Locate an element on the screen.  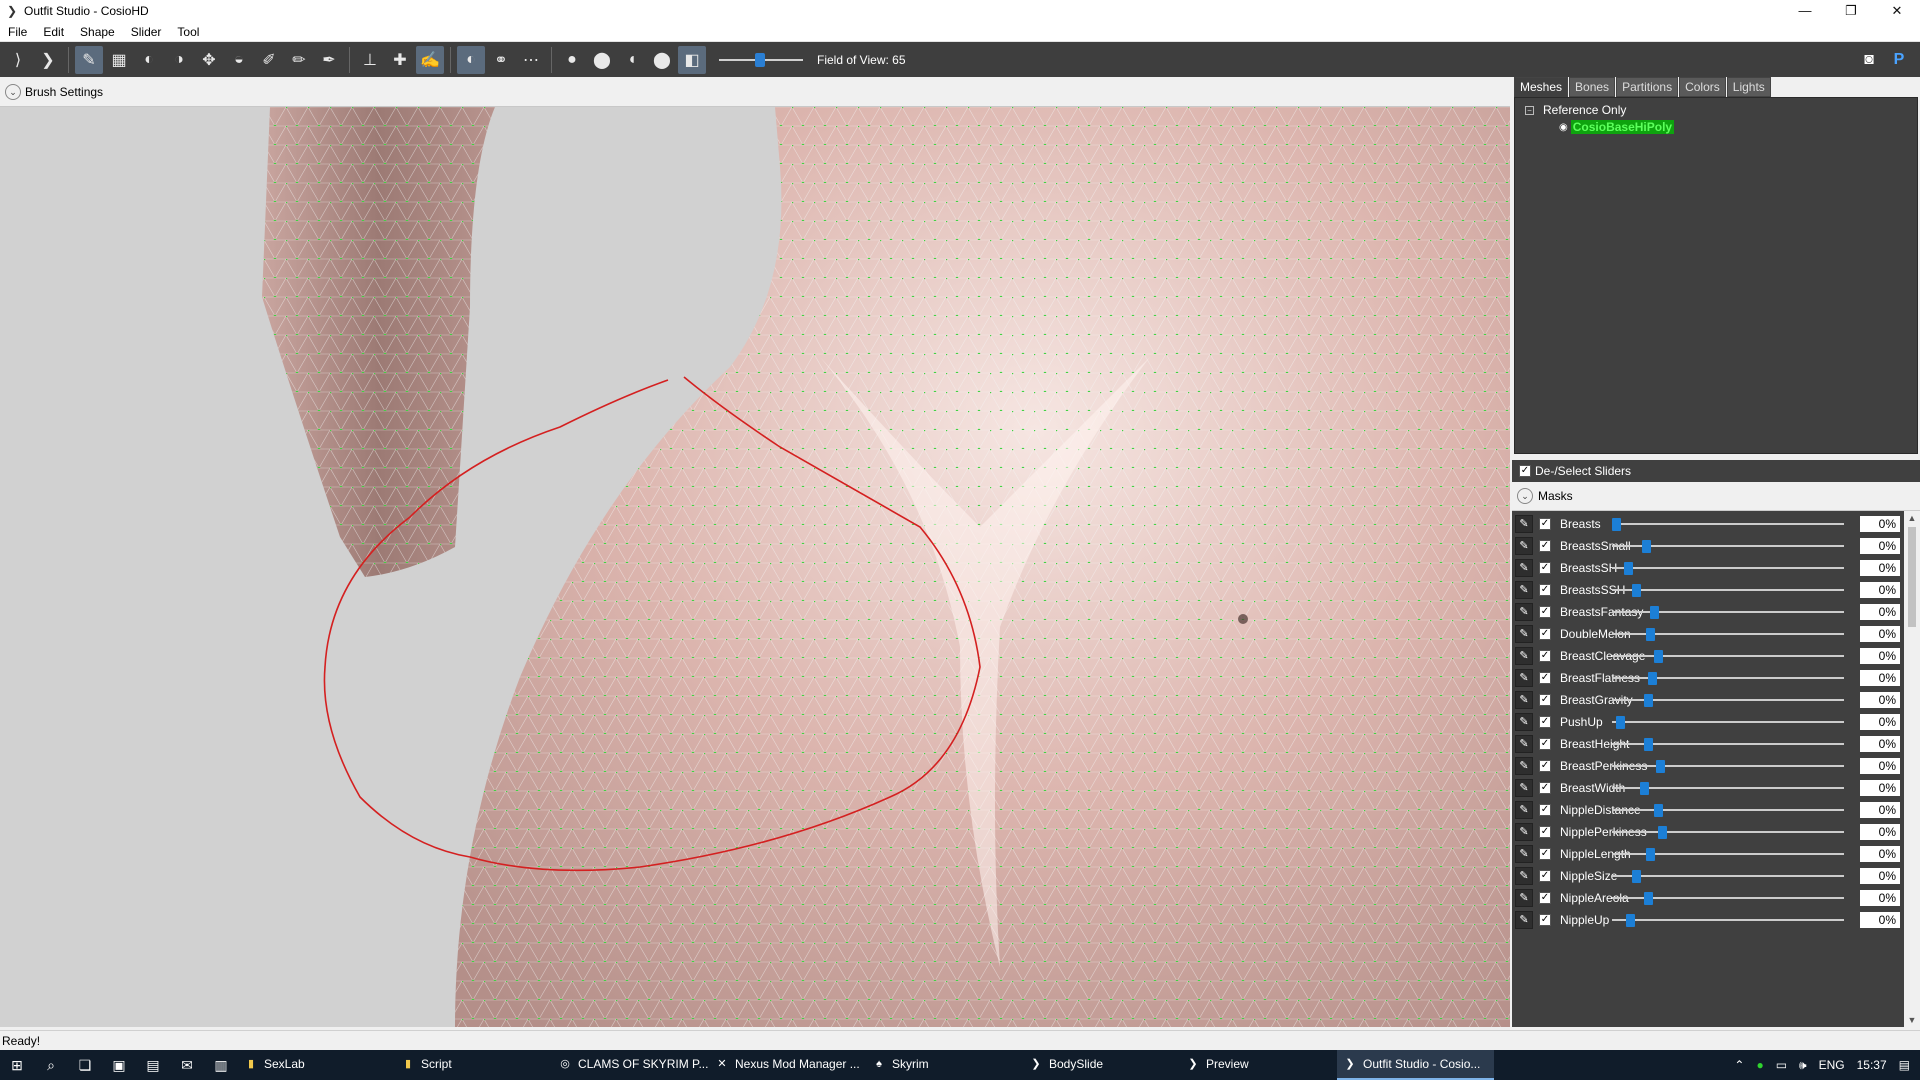
search-icon: ⌕ is located at coordinates (51, 1065).